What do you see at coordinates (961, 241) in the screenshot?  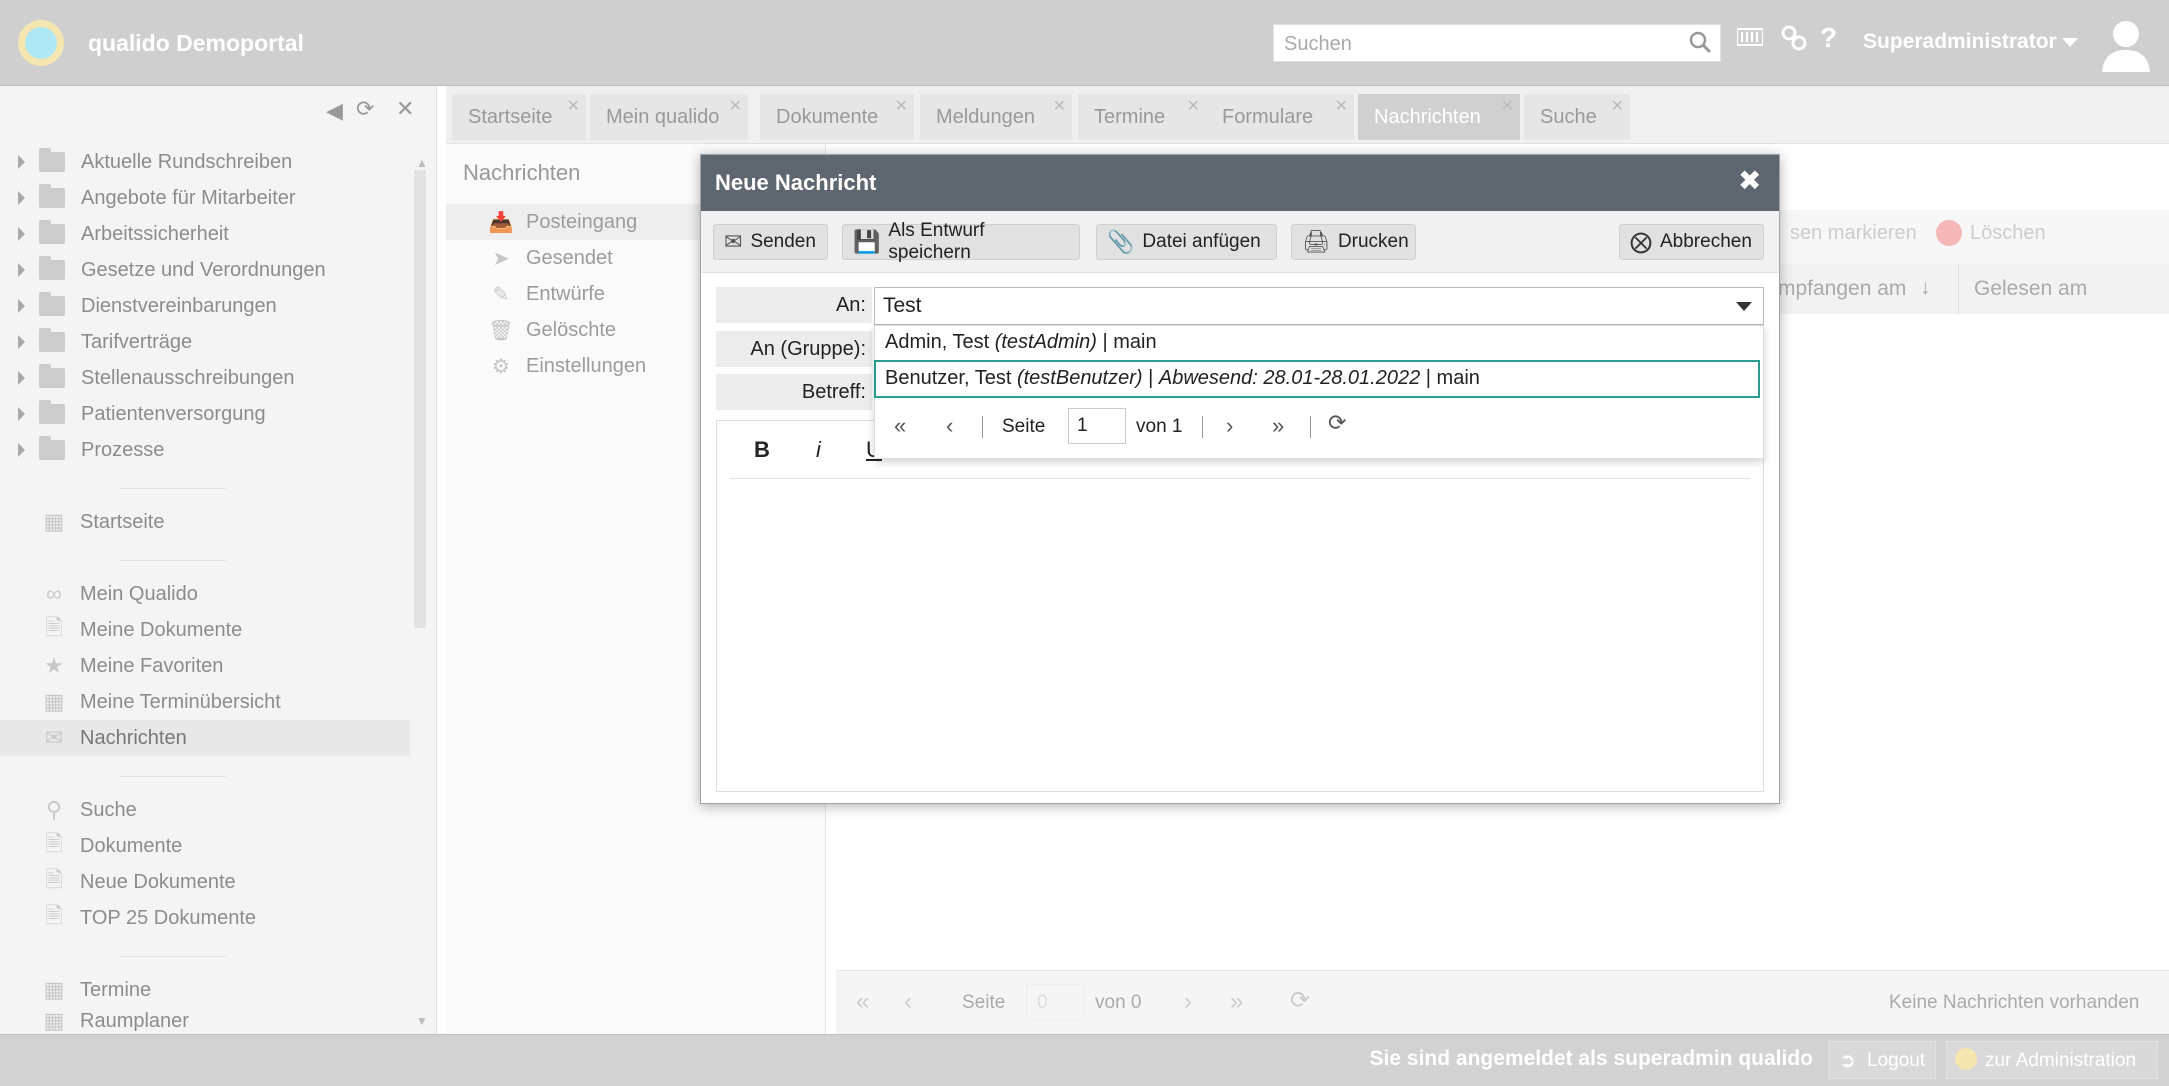 I see `save-draft-button: 💾 Als Entwurf speichern` at bounding box center [961, 241].